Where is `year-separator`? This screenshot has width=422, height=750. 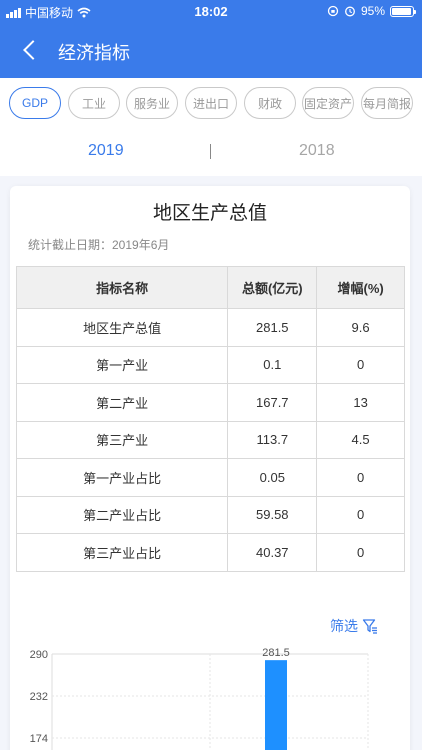 year-separator is located at coordinates (210, 151).